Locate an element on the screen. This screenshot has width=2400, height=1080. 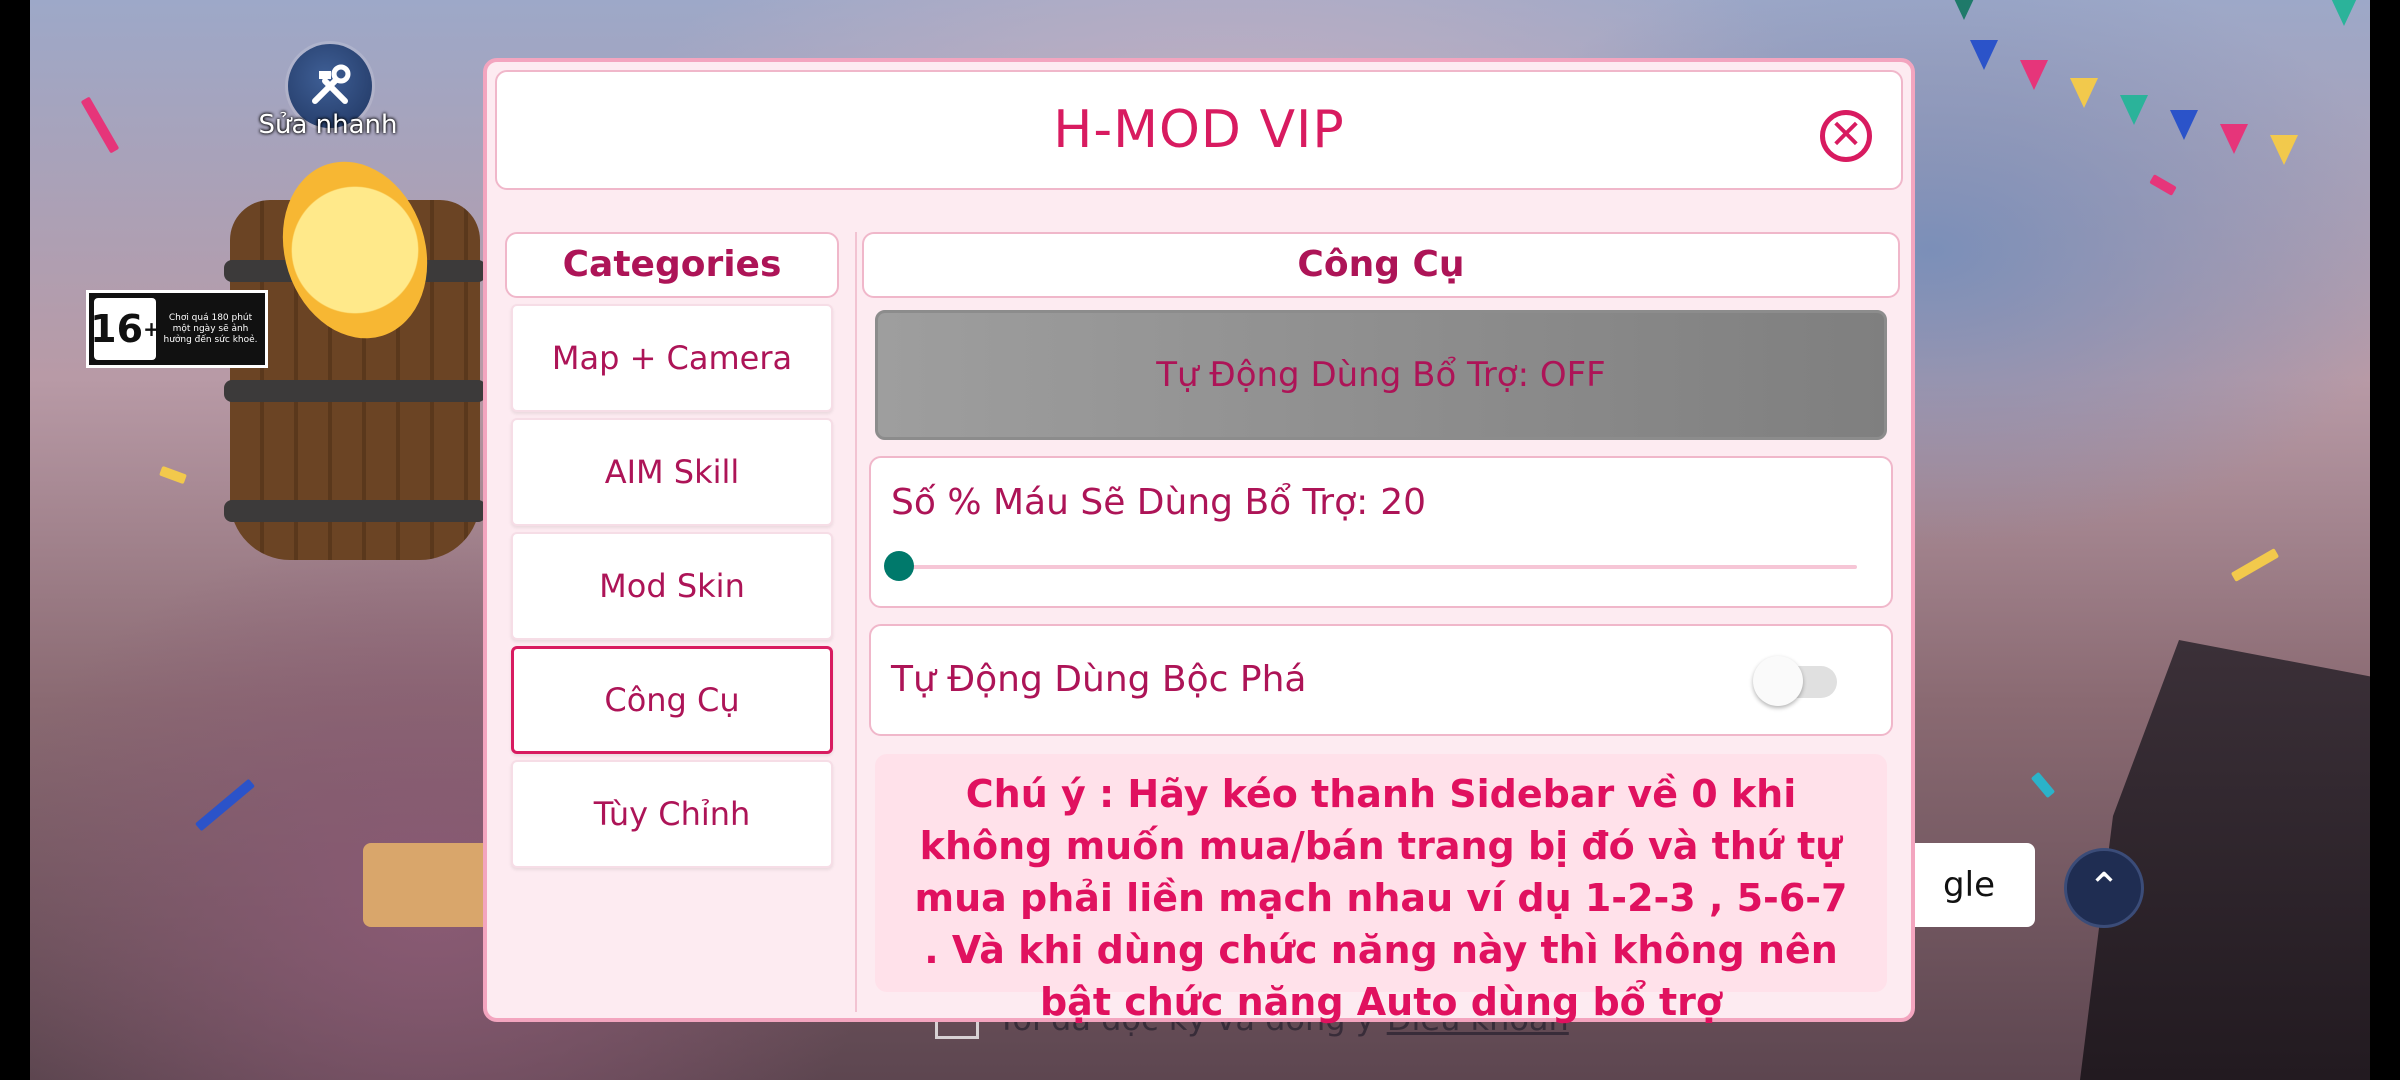
hp-threshold-value: 20 is located at coordinates (1403, 502).